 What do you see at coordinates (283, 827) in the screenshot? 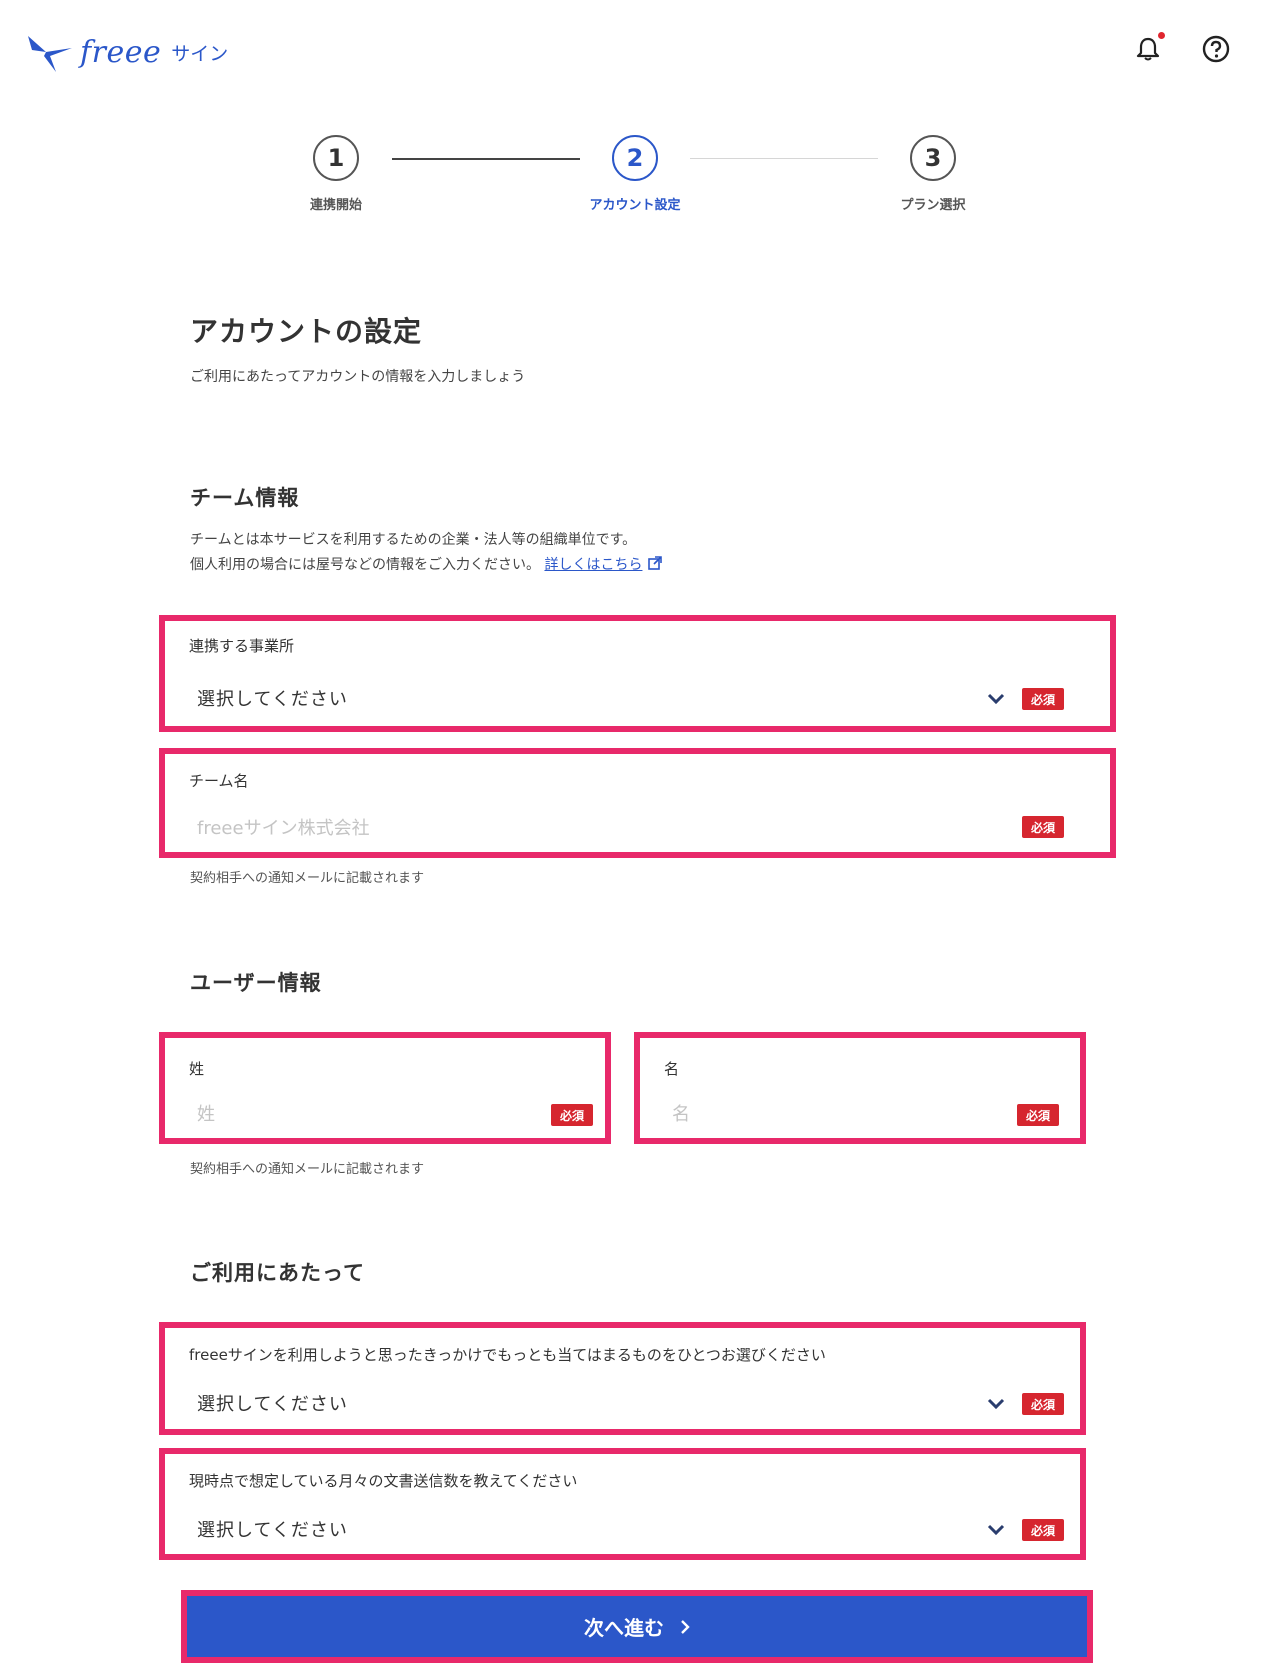
I see `team-name-input: freeeサイン株式会社` at bounding box center [283, 827].